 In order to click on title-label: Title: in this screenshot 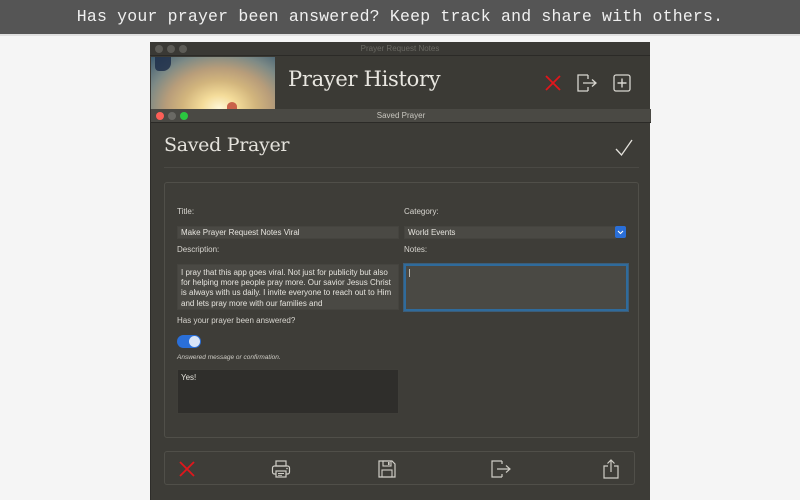, I will do `click(186, 211)`.